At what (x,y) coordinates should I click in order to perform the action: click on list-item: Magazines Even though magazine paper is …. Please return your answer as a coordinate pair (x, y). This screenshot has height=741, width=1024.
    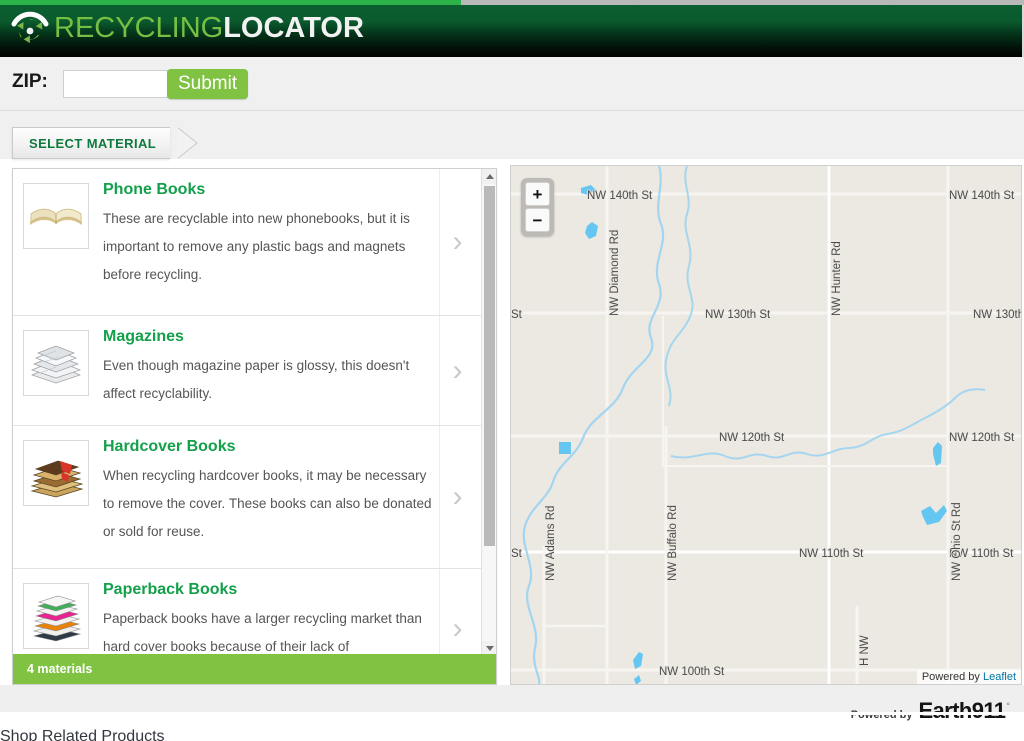
    Looking at the image, I should click on (248, 371).